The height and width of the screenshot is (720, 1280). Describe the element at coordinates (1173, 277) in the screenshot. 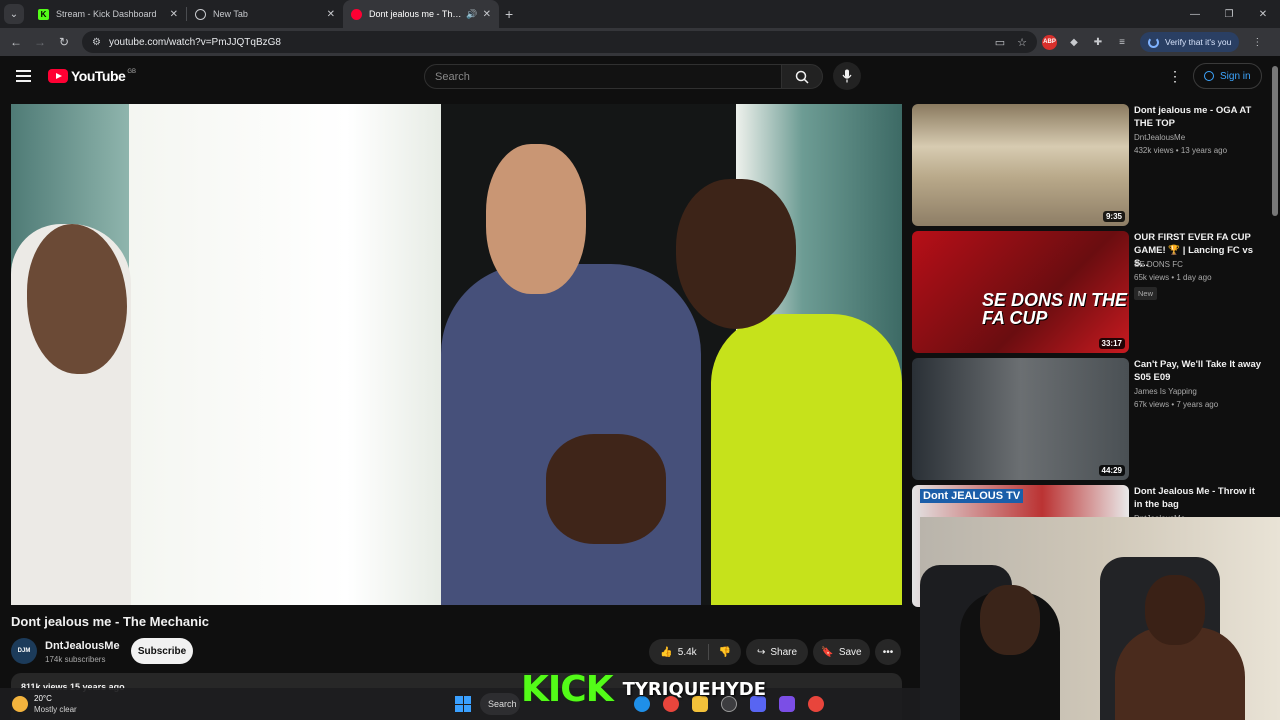

I see `recommendation-meta: 65k views • 1 day ago` at that location.